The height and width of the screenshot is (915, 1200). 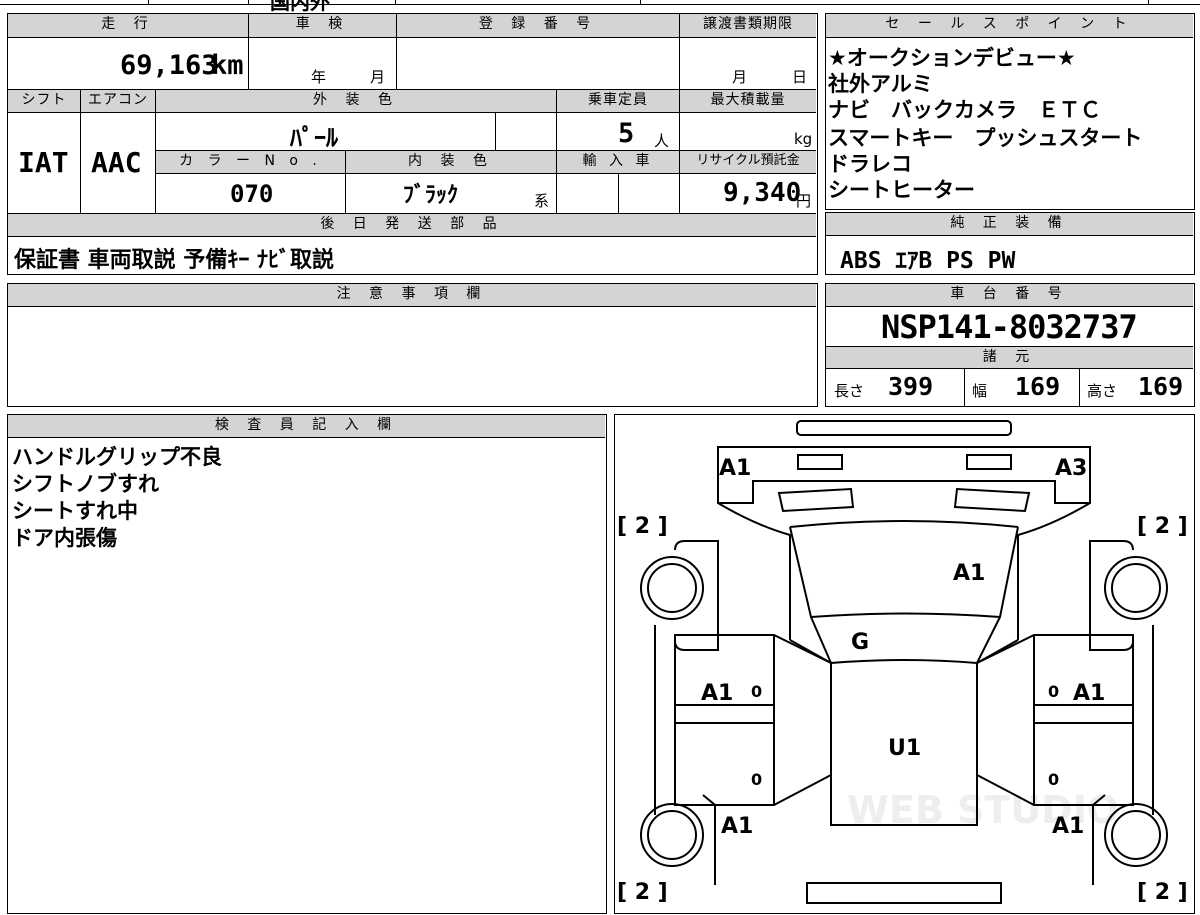 What do you see at coordinates (542, 201) in the screenshot?
I see `interior-color-suffix: 系` at bounding box center [542, 201].